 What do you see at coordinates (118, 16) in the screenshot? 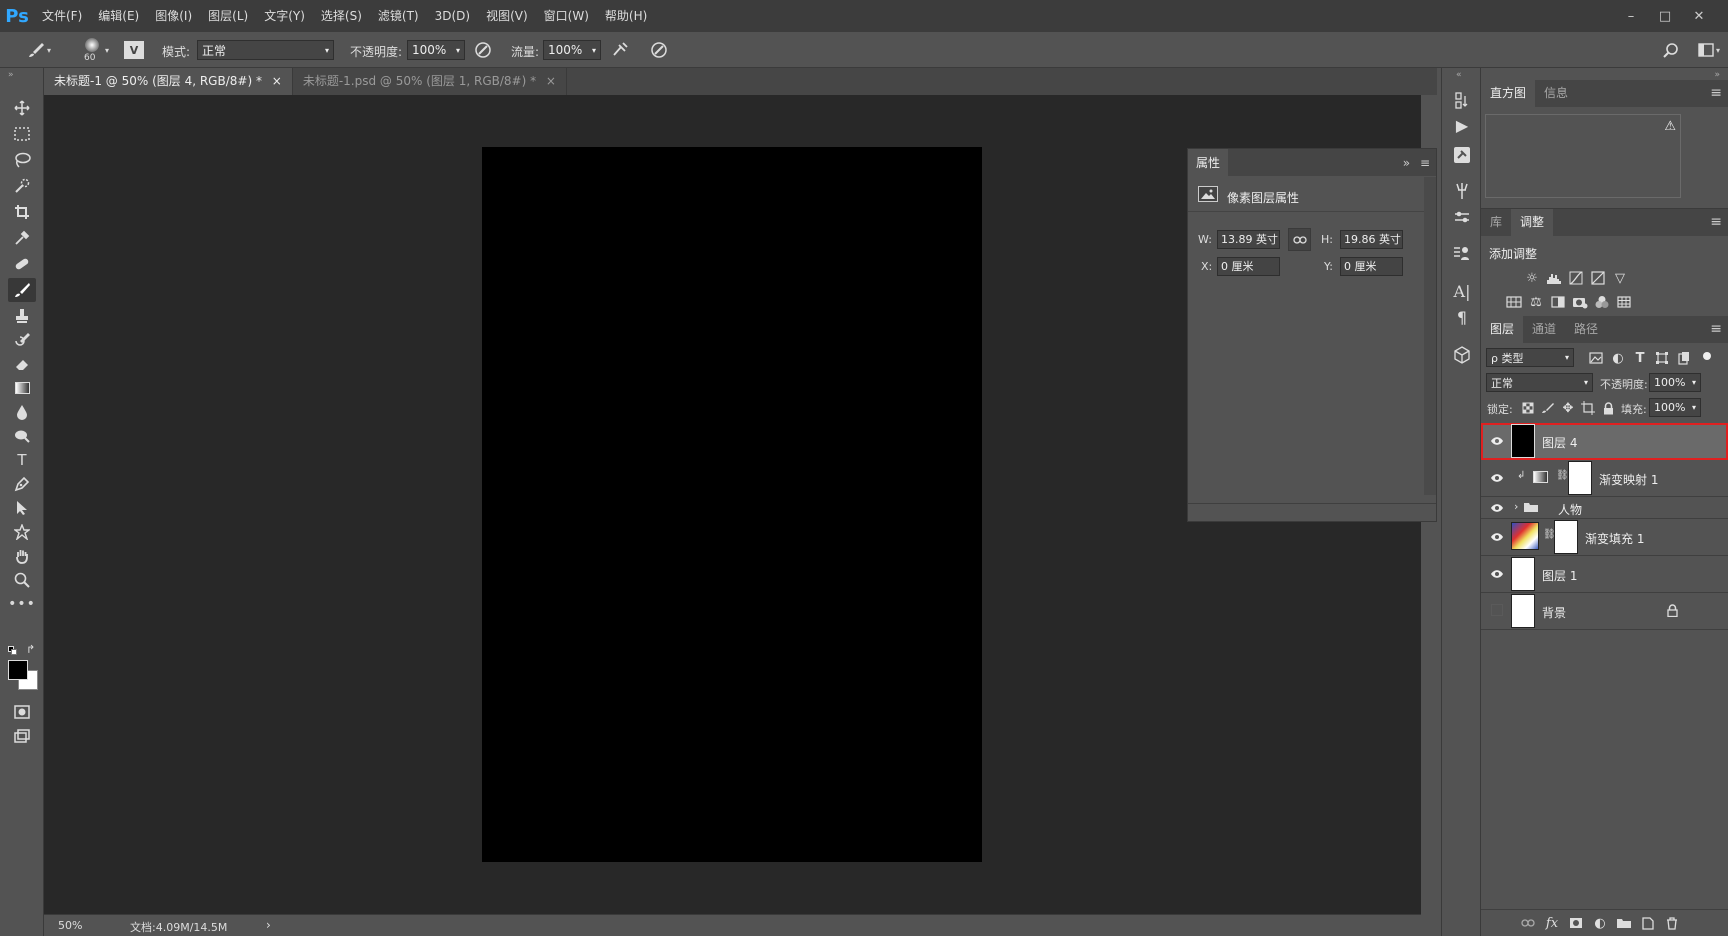
I see `menu-edit: 编辑(E)` at bounding box center [118, 16].